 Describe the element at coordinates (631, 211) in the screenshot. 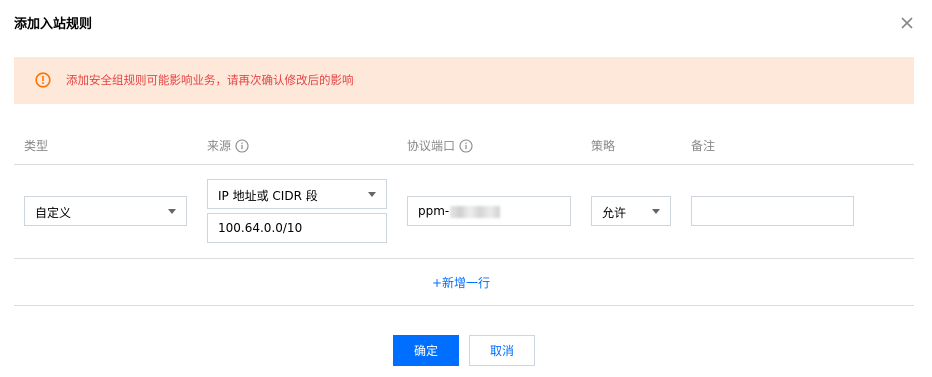

I see `policy-select: 允许` at that location.